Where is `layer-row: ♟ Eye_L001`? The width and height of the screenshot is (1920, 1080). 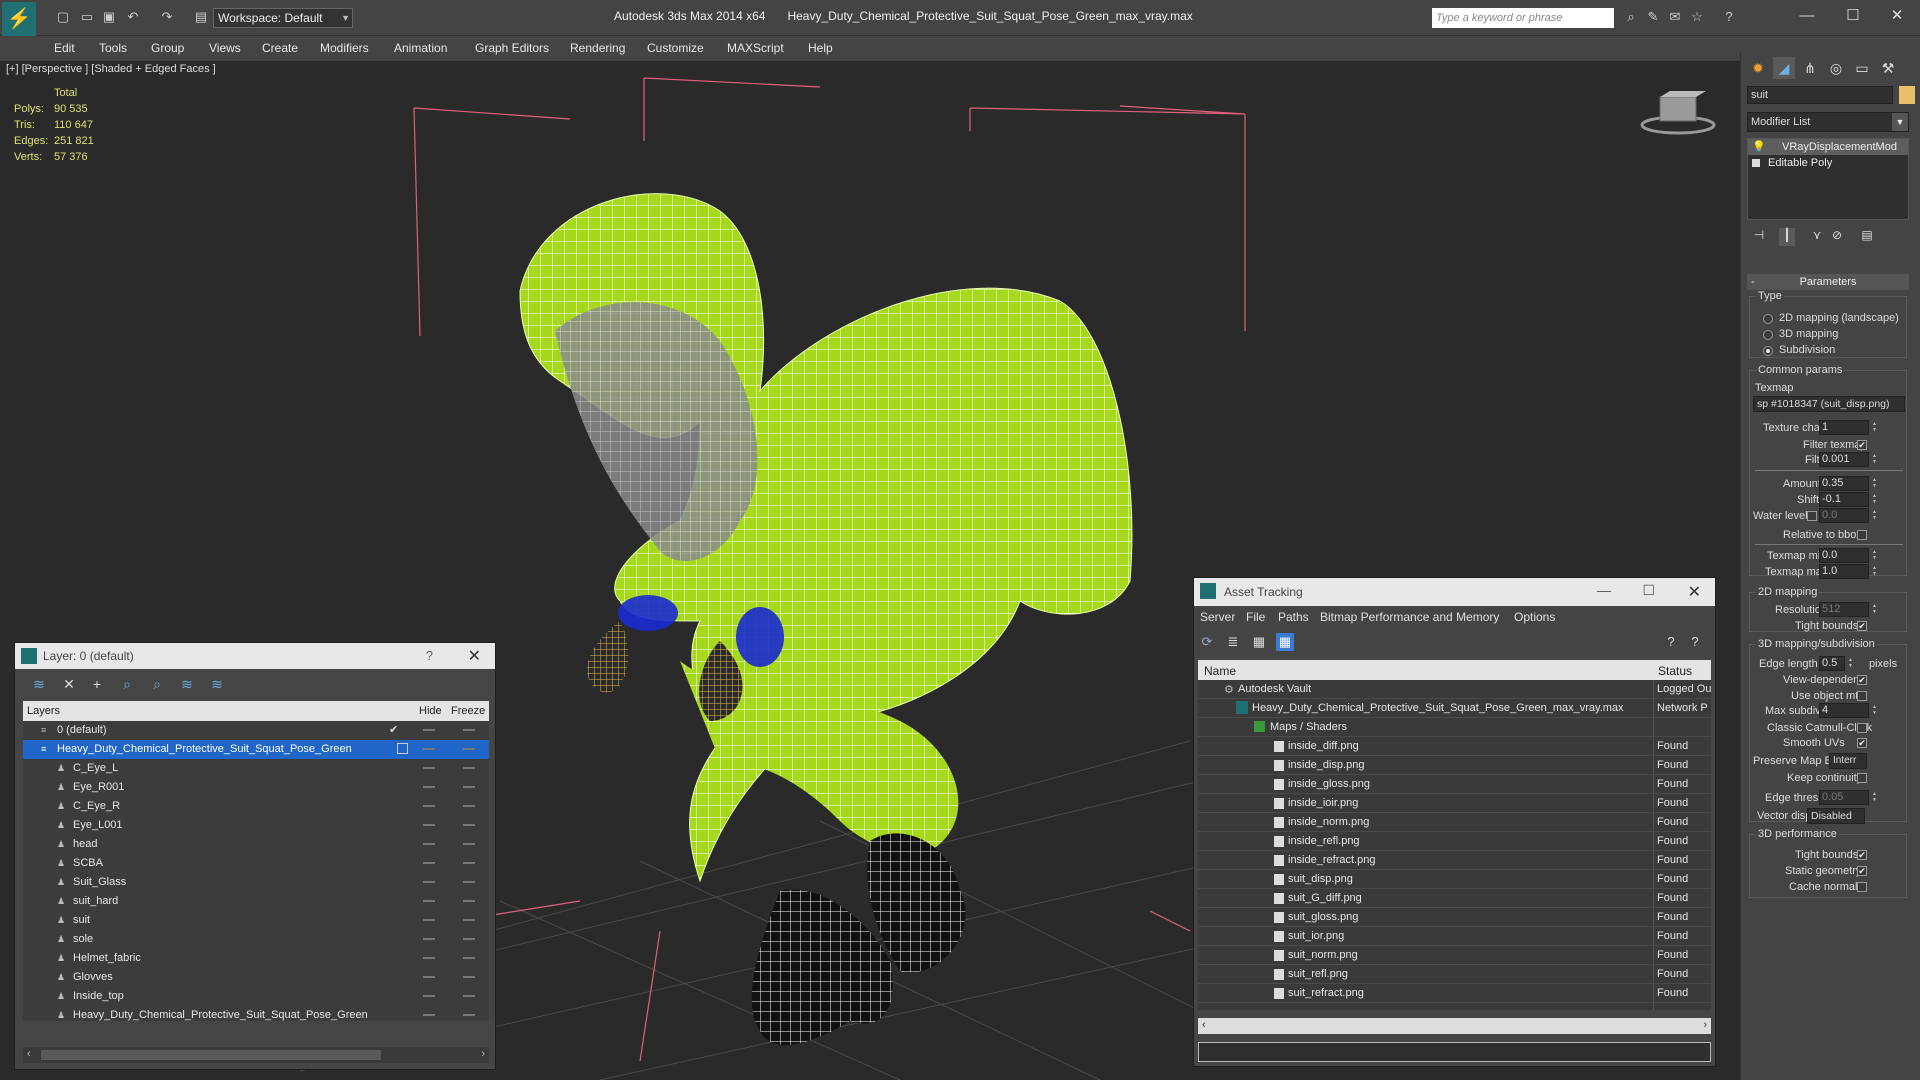
layer-row: ♟ Eye_L001 is located at coordinates (256, 825).